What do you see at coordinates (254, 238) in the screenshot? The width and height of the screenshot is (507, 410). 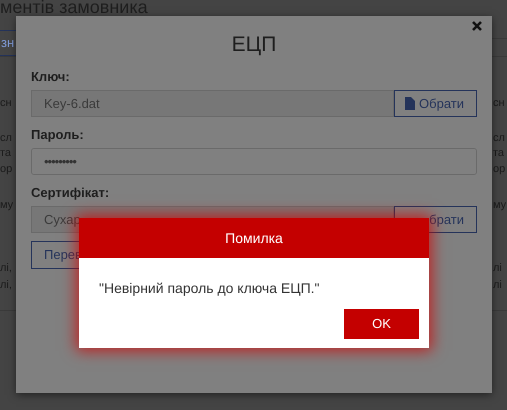 I see `error-header: Помилка` at bounding box center [254, 238].